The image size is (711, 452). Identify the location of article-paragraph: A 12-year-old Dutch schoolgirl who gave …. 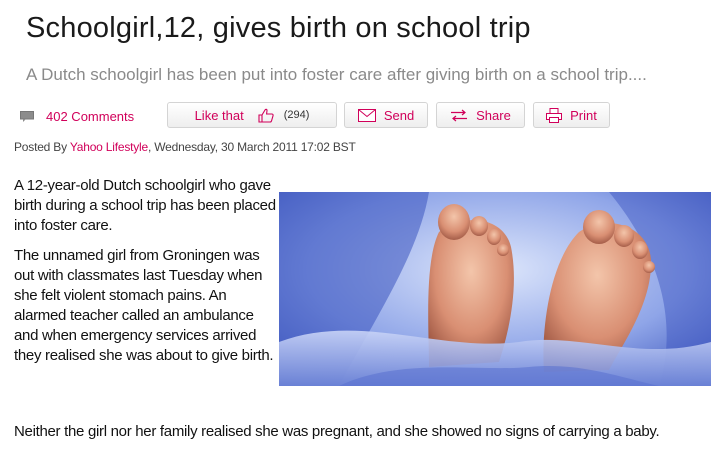
(145, 205).